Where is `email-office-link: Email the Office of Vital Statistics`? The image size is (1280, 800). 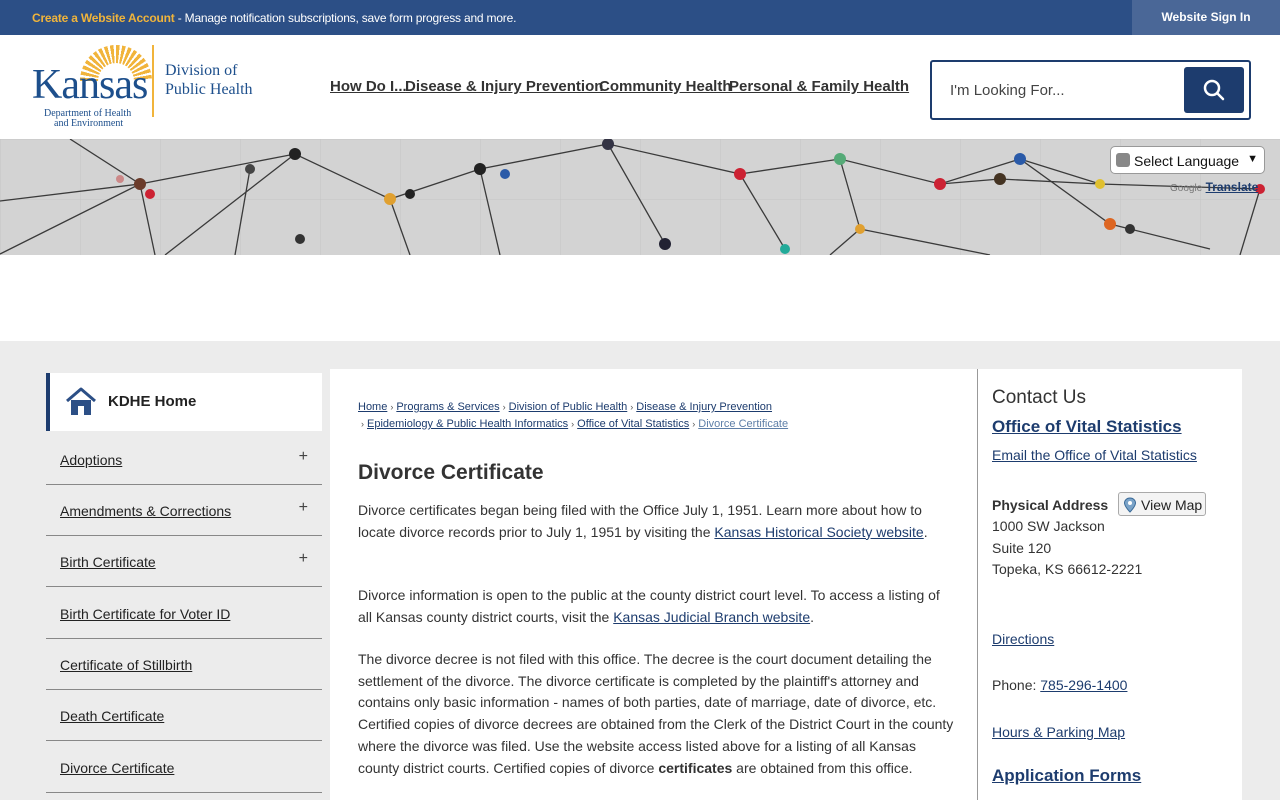 email-office-link: Email the Office of Vital Statistics is located at coordinates (1094, 455).